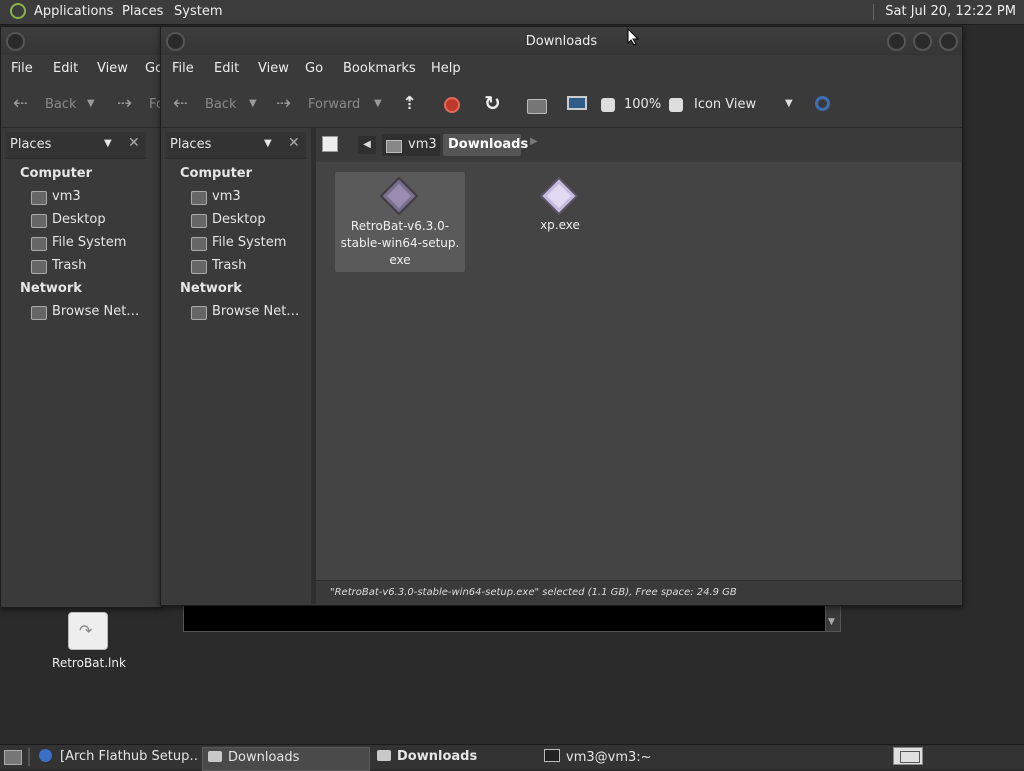 The image size is (1024, 771). I want to click on task-downloads-2: Downloads, so click(454, 758).